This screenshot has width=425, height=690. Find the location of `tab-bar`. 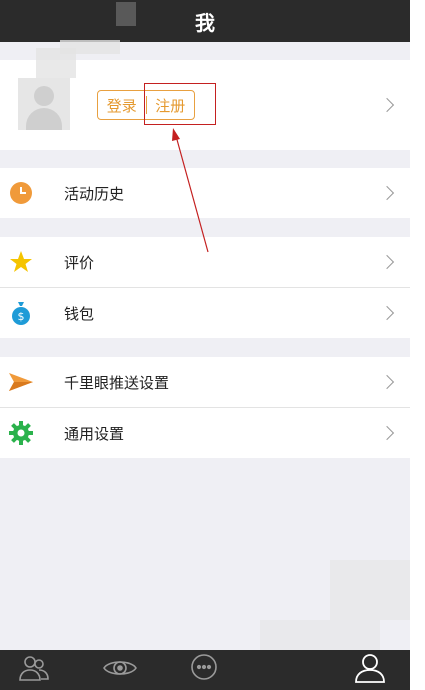

tab-bar is located at coordinates (205, 670).